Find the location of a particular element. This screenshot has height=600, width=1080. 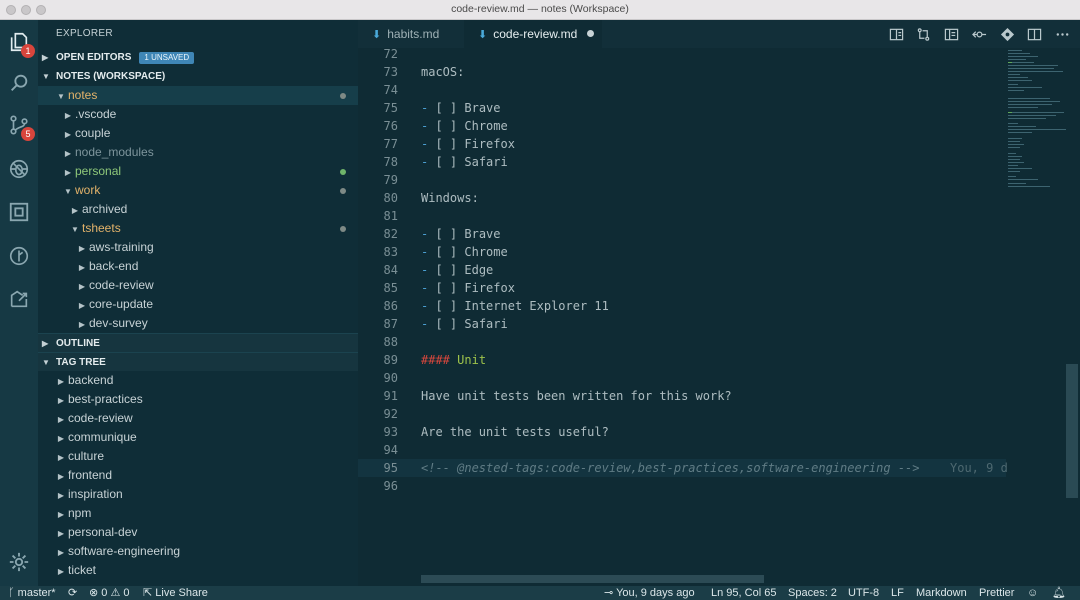

tree-folder-notes: ▼notes is located at coordinates (198, 95).